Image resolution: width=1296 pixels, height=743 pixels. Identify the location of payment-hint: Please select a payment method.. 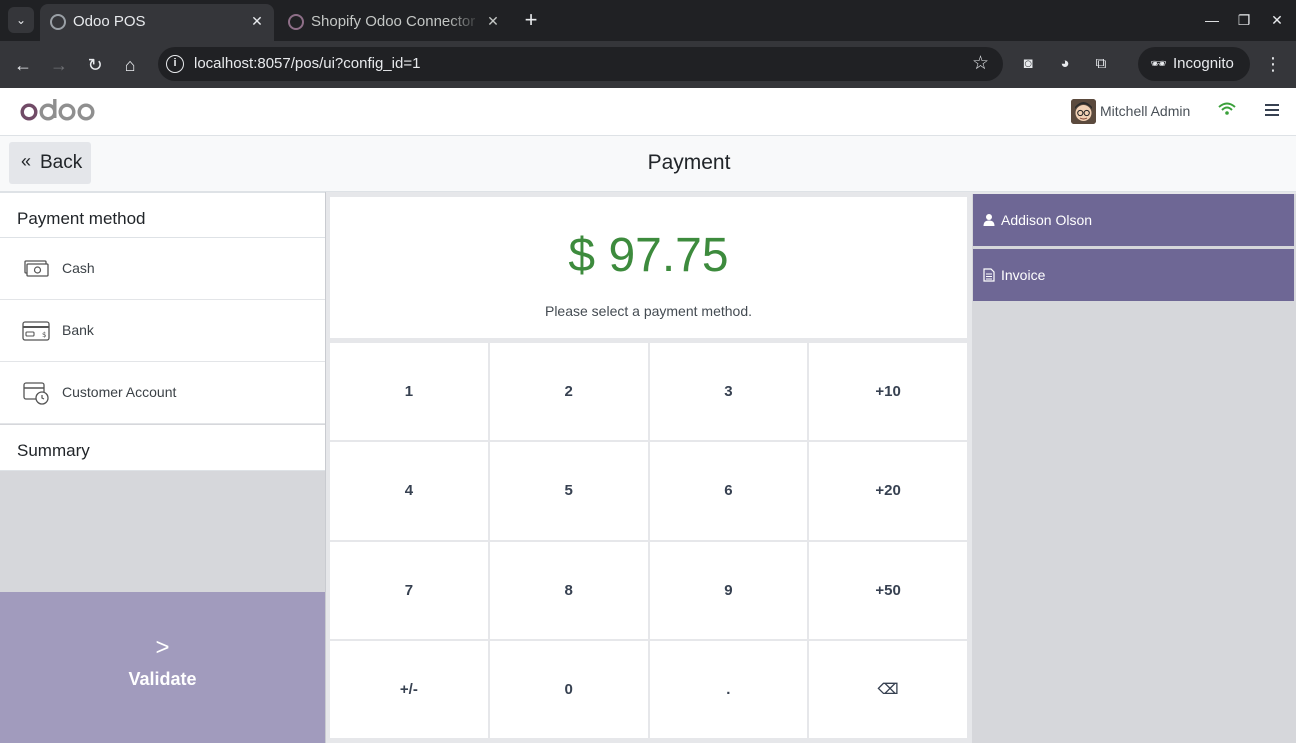
(648, 311).